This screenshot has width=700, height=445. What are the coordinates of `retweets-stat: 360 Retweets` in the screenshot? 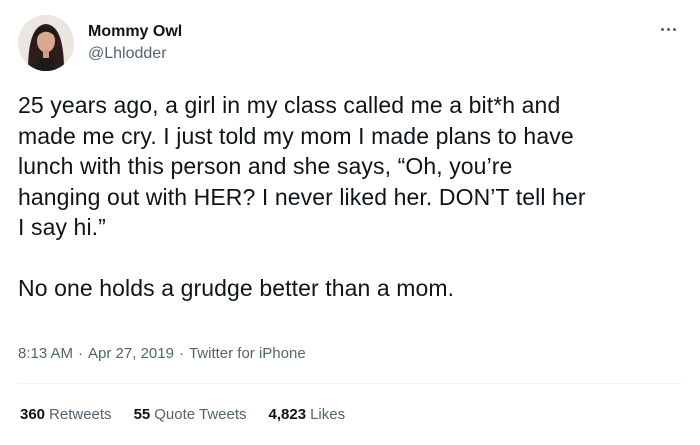 It's located at (66, 415).